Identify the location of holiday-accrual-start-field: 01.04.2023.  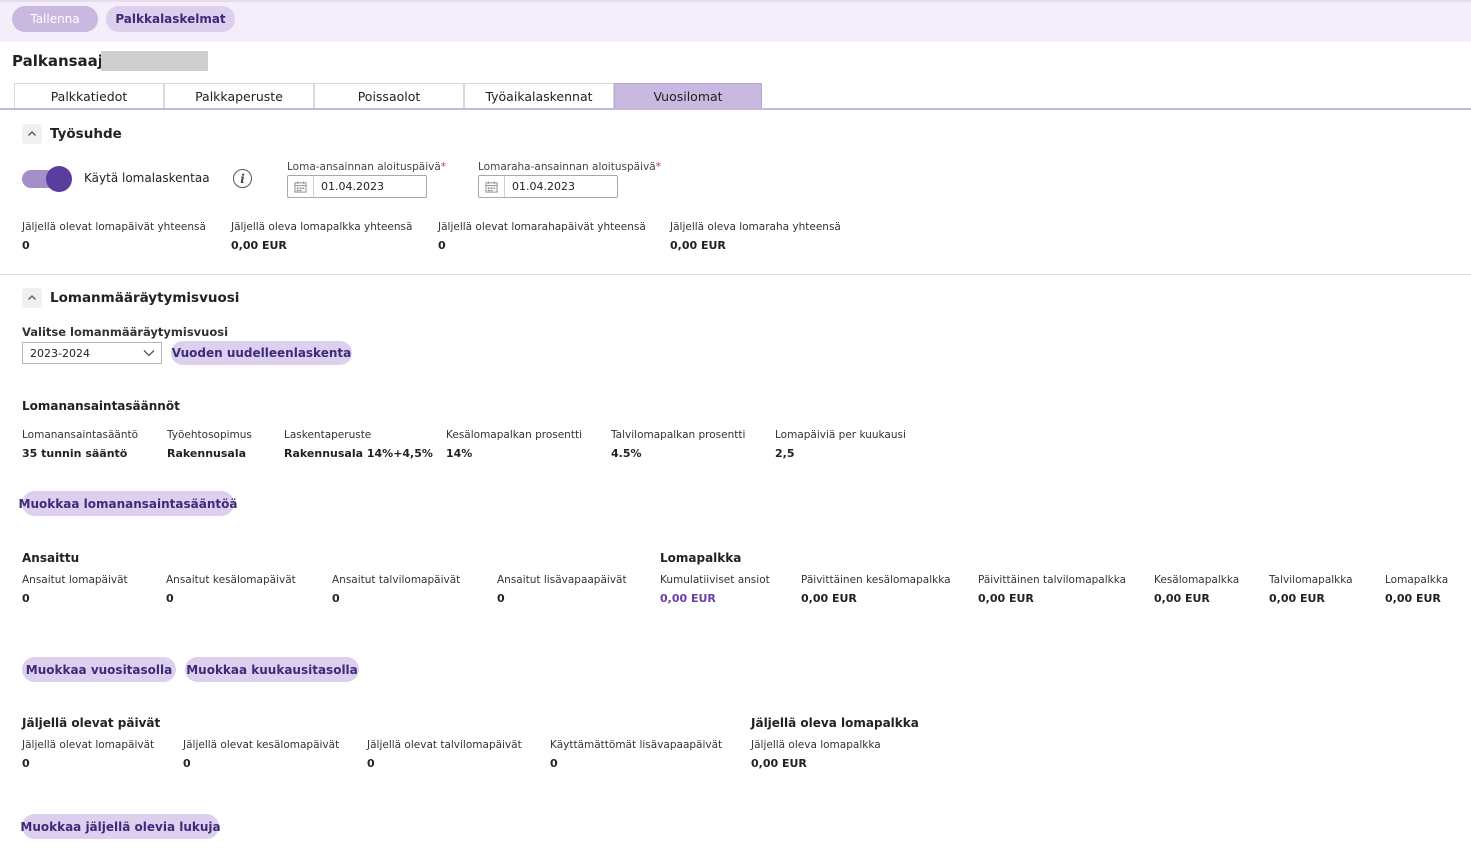
(357, 186).